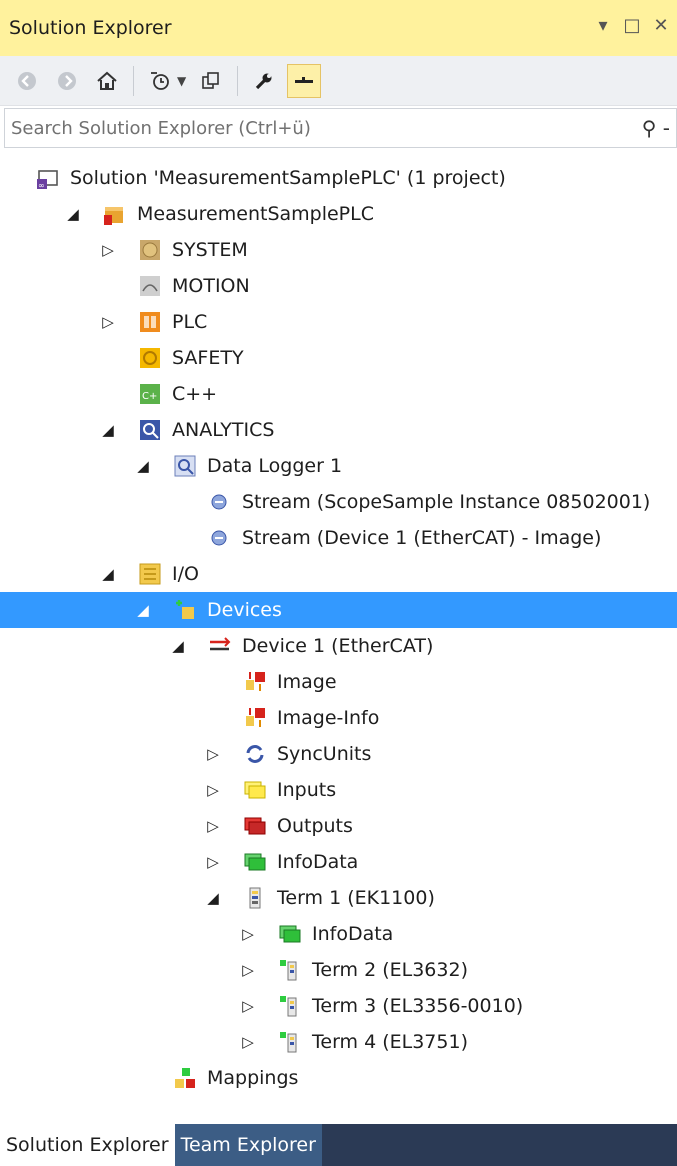 The image size is (677, 1166). Describe the element at coordinates (185, 466) in the screenshot. I see `data-logger-icon` at that location.